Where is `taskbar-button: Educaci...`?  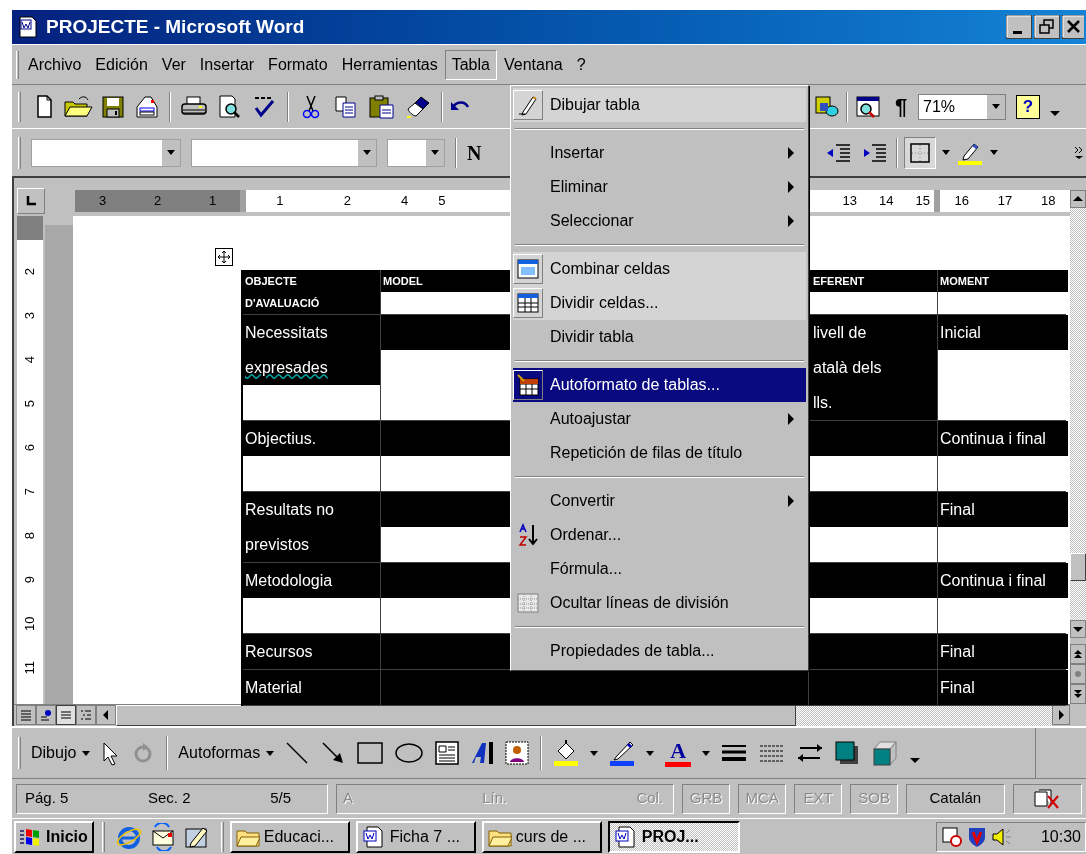 taskbar-button: Educaci... is located at coordinates (289, 836).